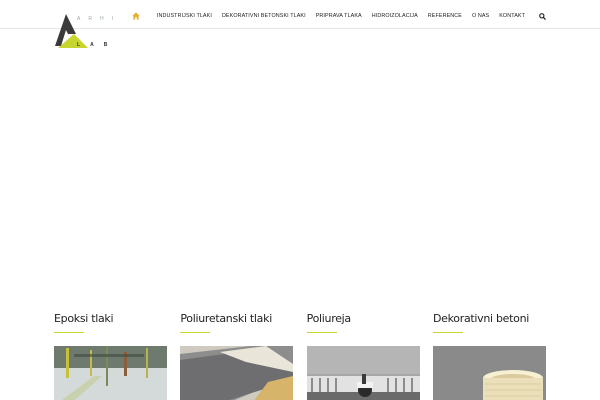  Describe the element at coordinates (184, 16) in the screenshot. I see `nav-item-industrijski-tlaki: INDUSTRIJSKI TLAKI` at that location.